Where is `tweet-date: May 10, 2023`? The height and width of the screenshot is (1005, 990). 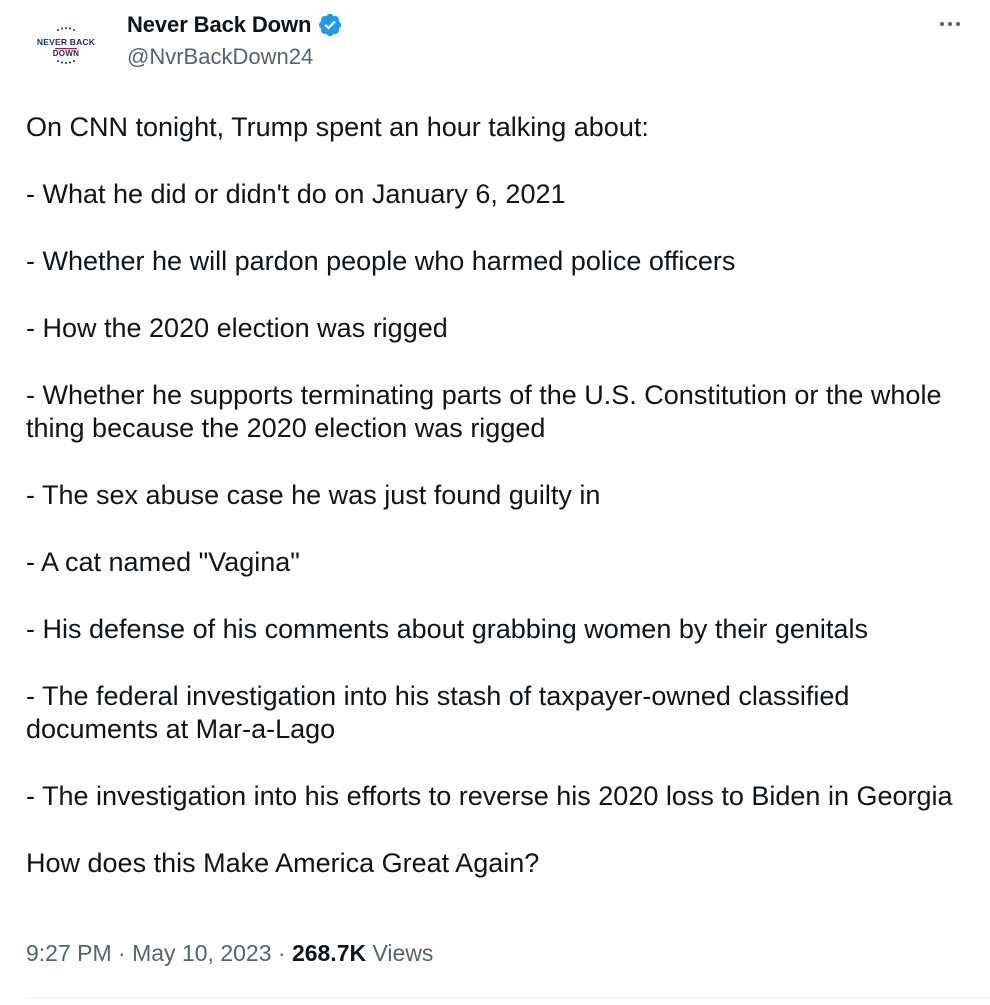
tweet-date: May 10, 2023 is located at coordinates (201, 953).